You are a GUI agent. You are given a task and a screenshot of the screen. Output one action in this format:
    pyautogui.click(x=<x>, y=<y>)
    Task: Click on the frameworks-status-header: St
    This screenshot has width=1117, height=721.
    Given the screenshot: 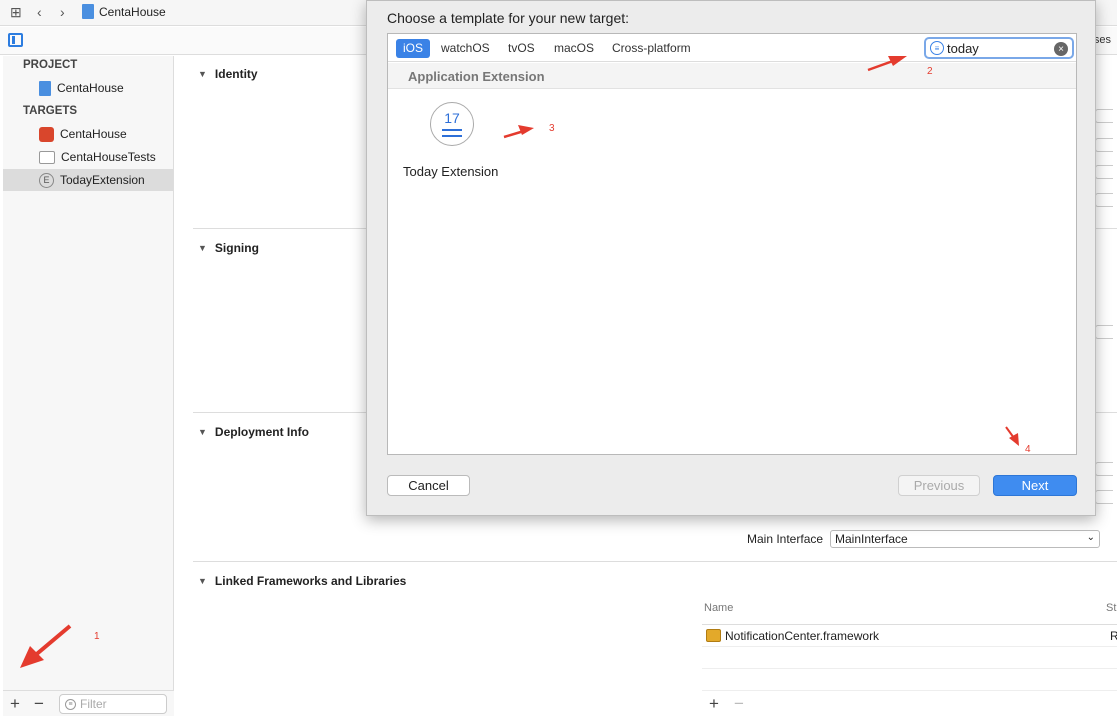 What is the action you would take?
    pyautogui.click(x=1111, y=608)
    